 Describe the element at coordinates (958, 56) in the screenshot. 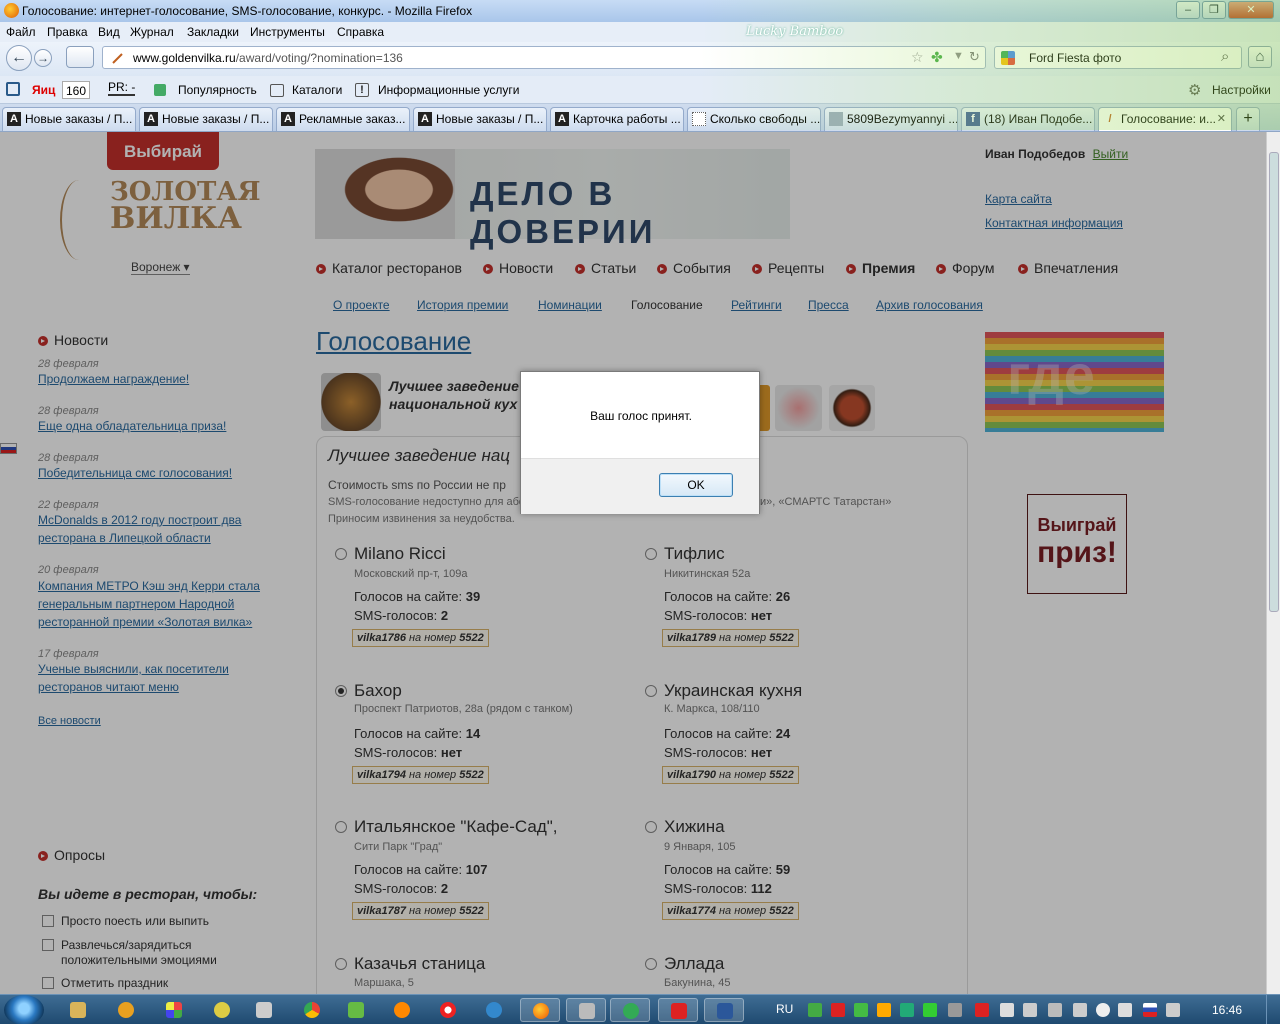

I see `dropdown-arrow-icon: ▼` at that location.